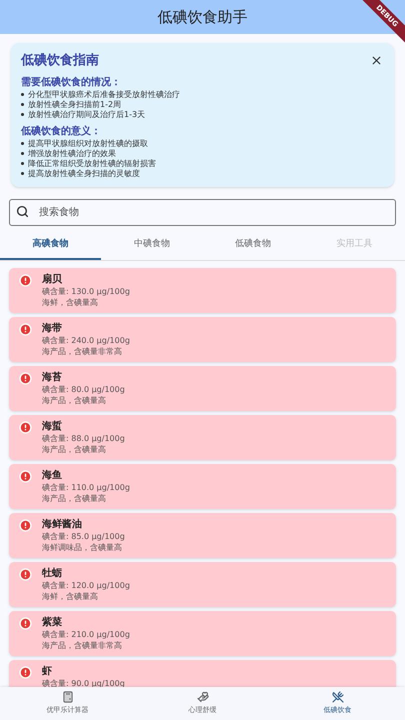 Image resolution: width=405 pixels, height=720 pixels. I want to click on crossed-utensils-icon, so click(338, 697).